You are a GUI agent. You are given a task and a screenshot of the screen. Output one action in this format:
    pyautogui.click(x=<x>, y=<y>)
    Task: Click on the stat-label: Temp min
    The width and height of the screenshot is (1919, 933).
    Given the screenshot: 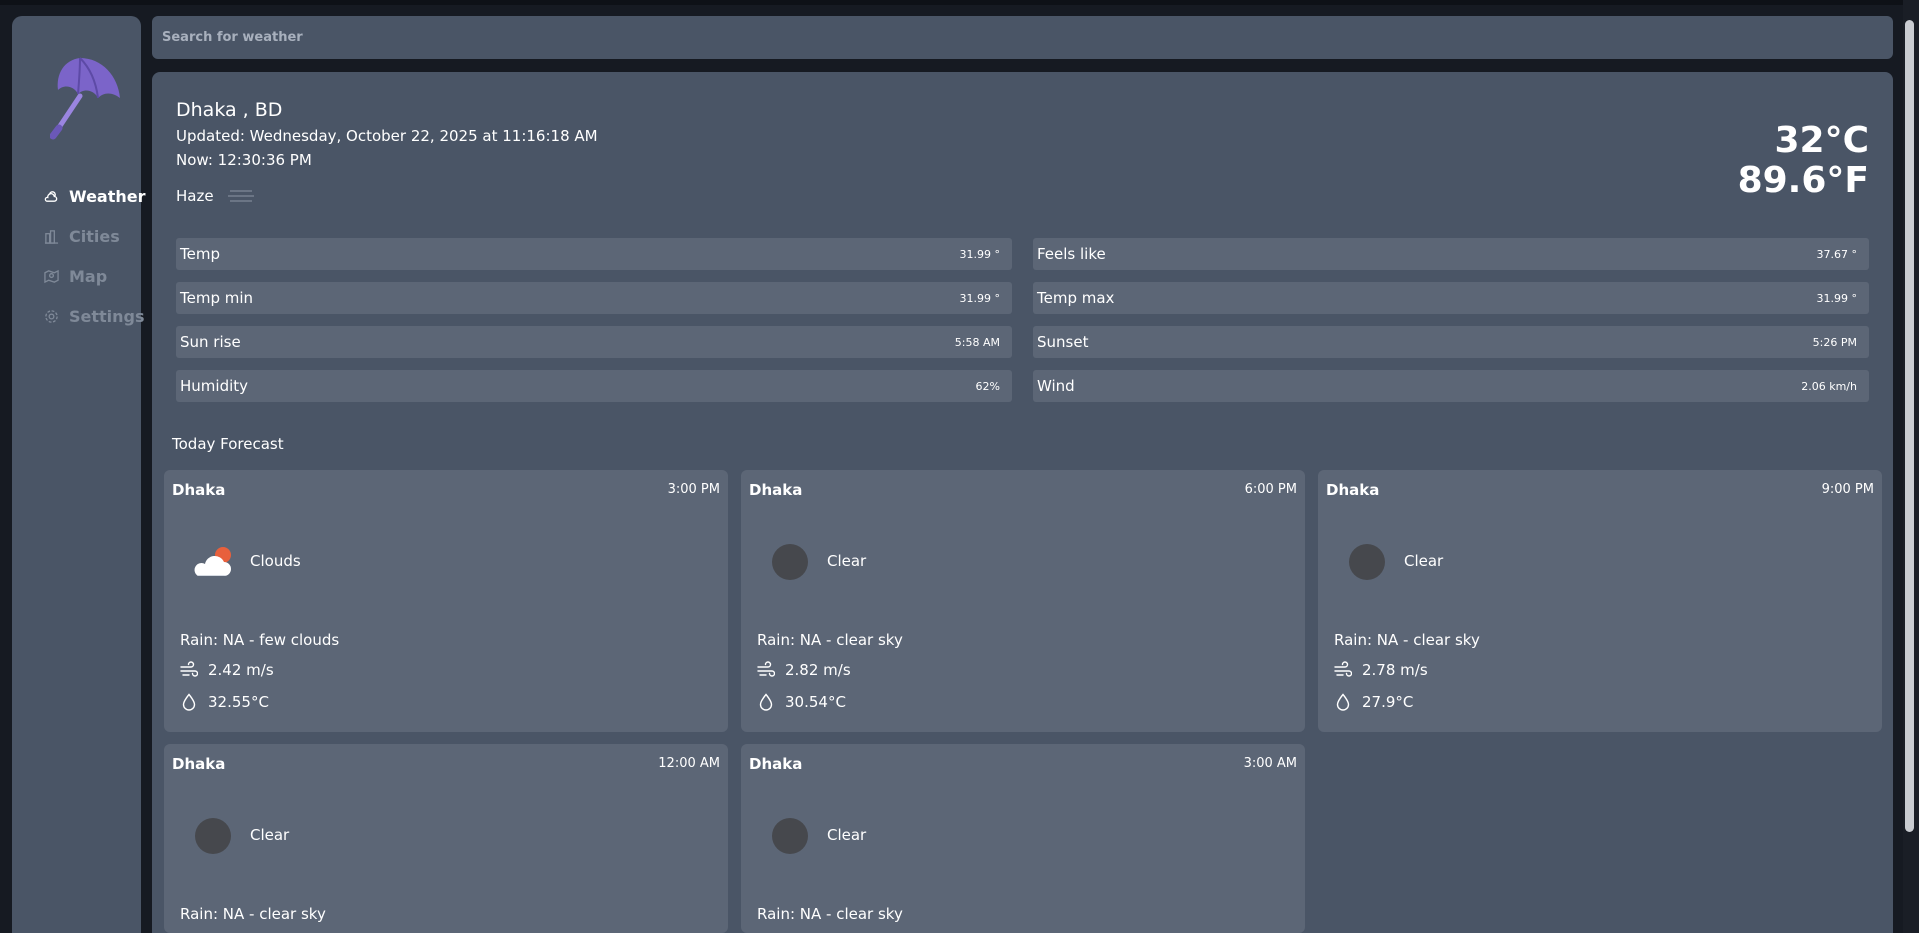 What is the action you would take?
    pyautogui.click(x=217, y=298)
    